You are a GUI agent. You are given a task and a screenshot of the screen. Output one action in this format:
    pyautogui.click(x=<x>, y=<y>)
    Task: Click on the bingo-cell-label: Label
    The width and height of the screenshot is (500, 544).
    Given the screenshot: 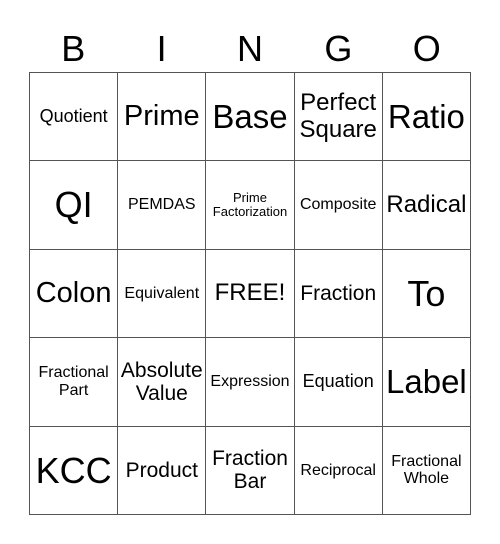 What is the action you would take?
    pyautogui.click(x=426, y=381)
    